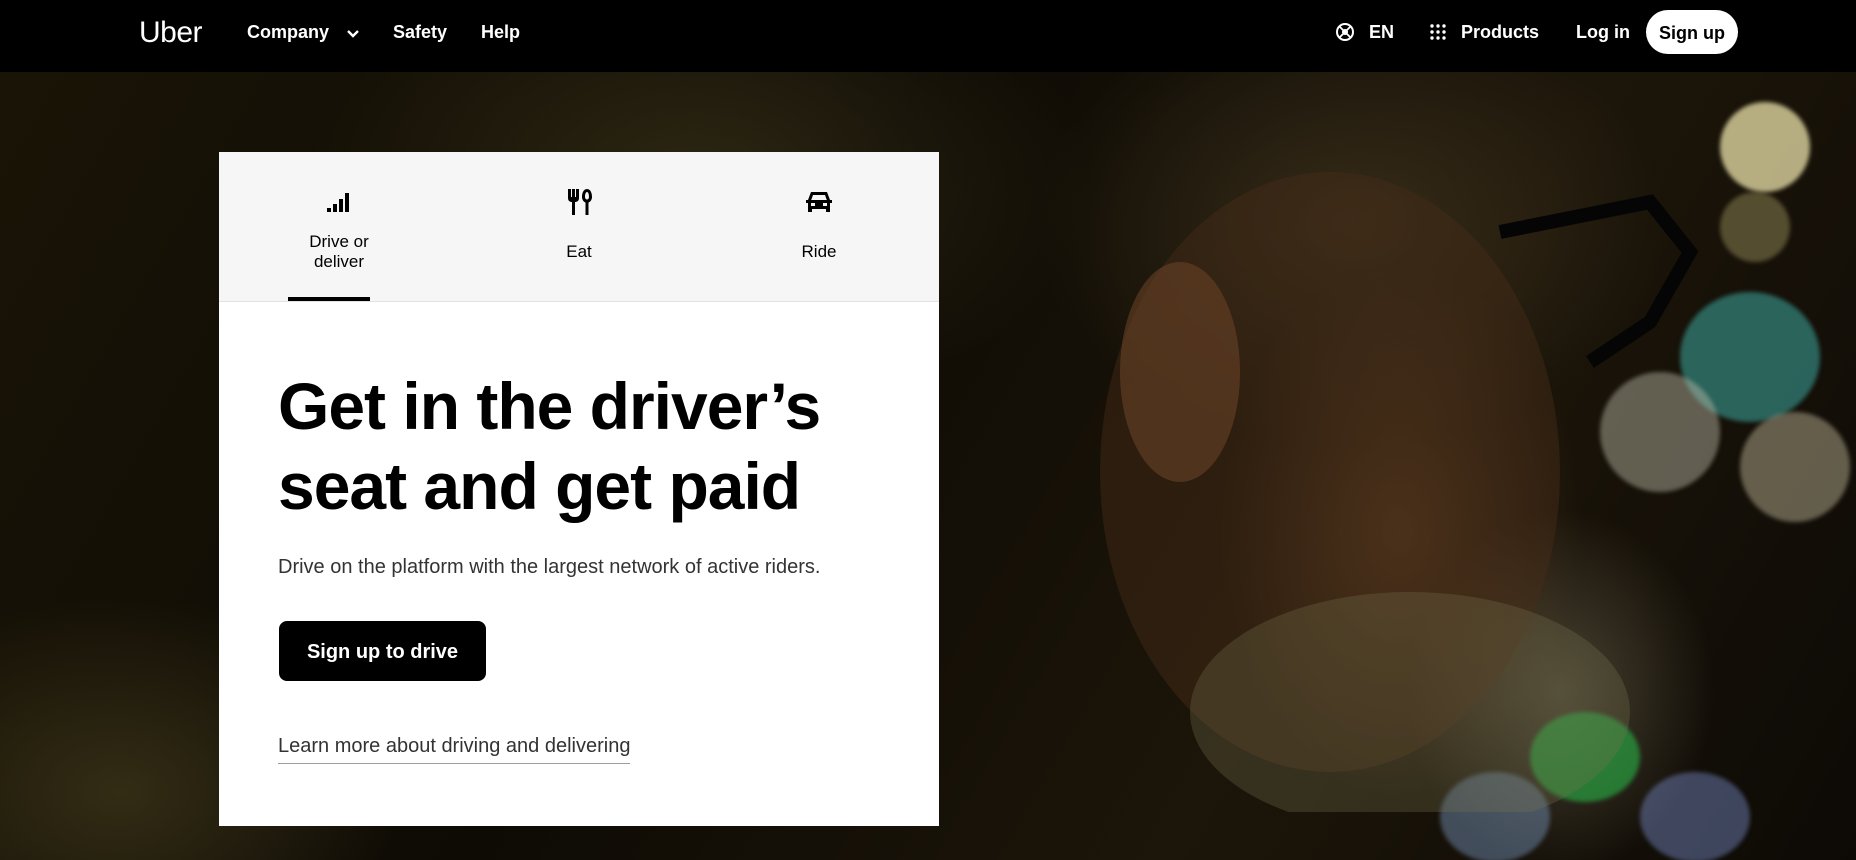  Describe the element at coordinates (420, 32) in the screenshot. I see `safety-link: Safety` at that location.